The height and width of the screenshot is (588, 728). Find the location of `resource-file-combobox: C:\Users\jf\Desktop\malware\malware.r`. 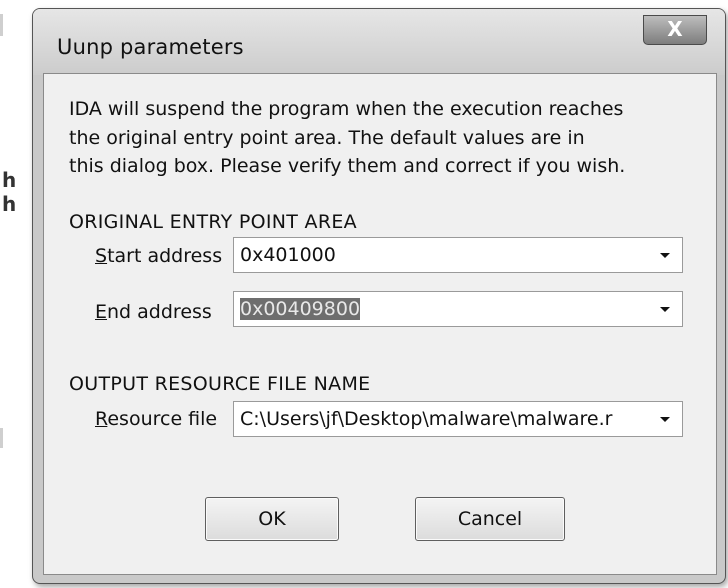

resource-file-combobox: C:\Users\jf\Desktop\malware\malware.r is located at coordinates (458, 419).